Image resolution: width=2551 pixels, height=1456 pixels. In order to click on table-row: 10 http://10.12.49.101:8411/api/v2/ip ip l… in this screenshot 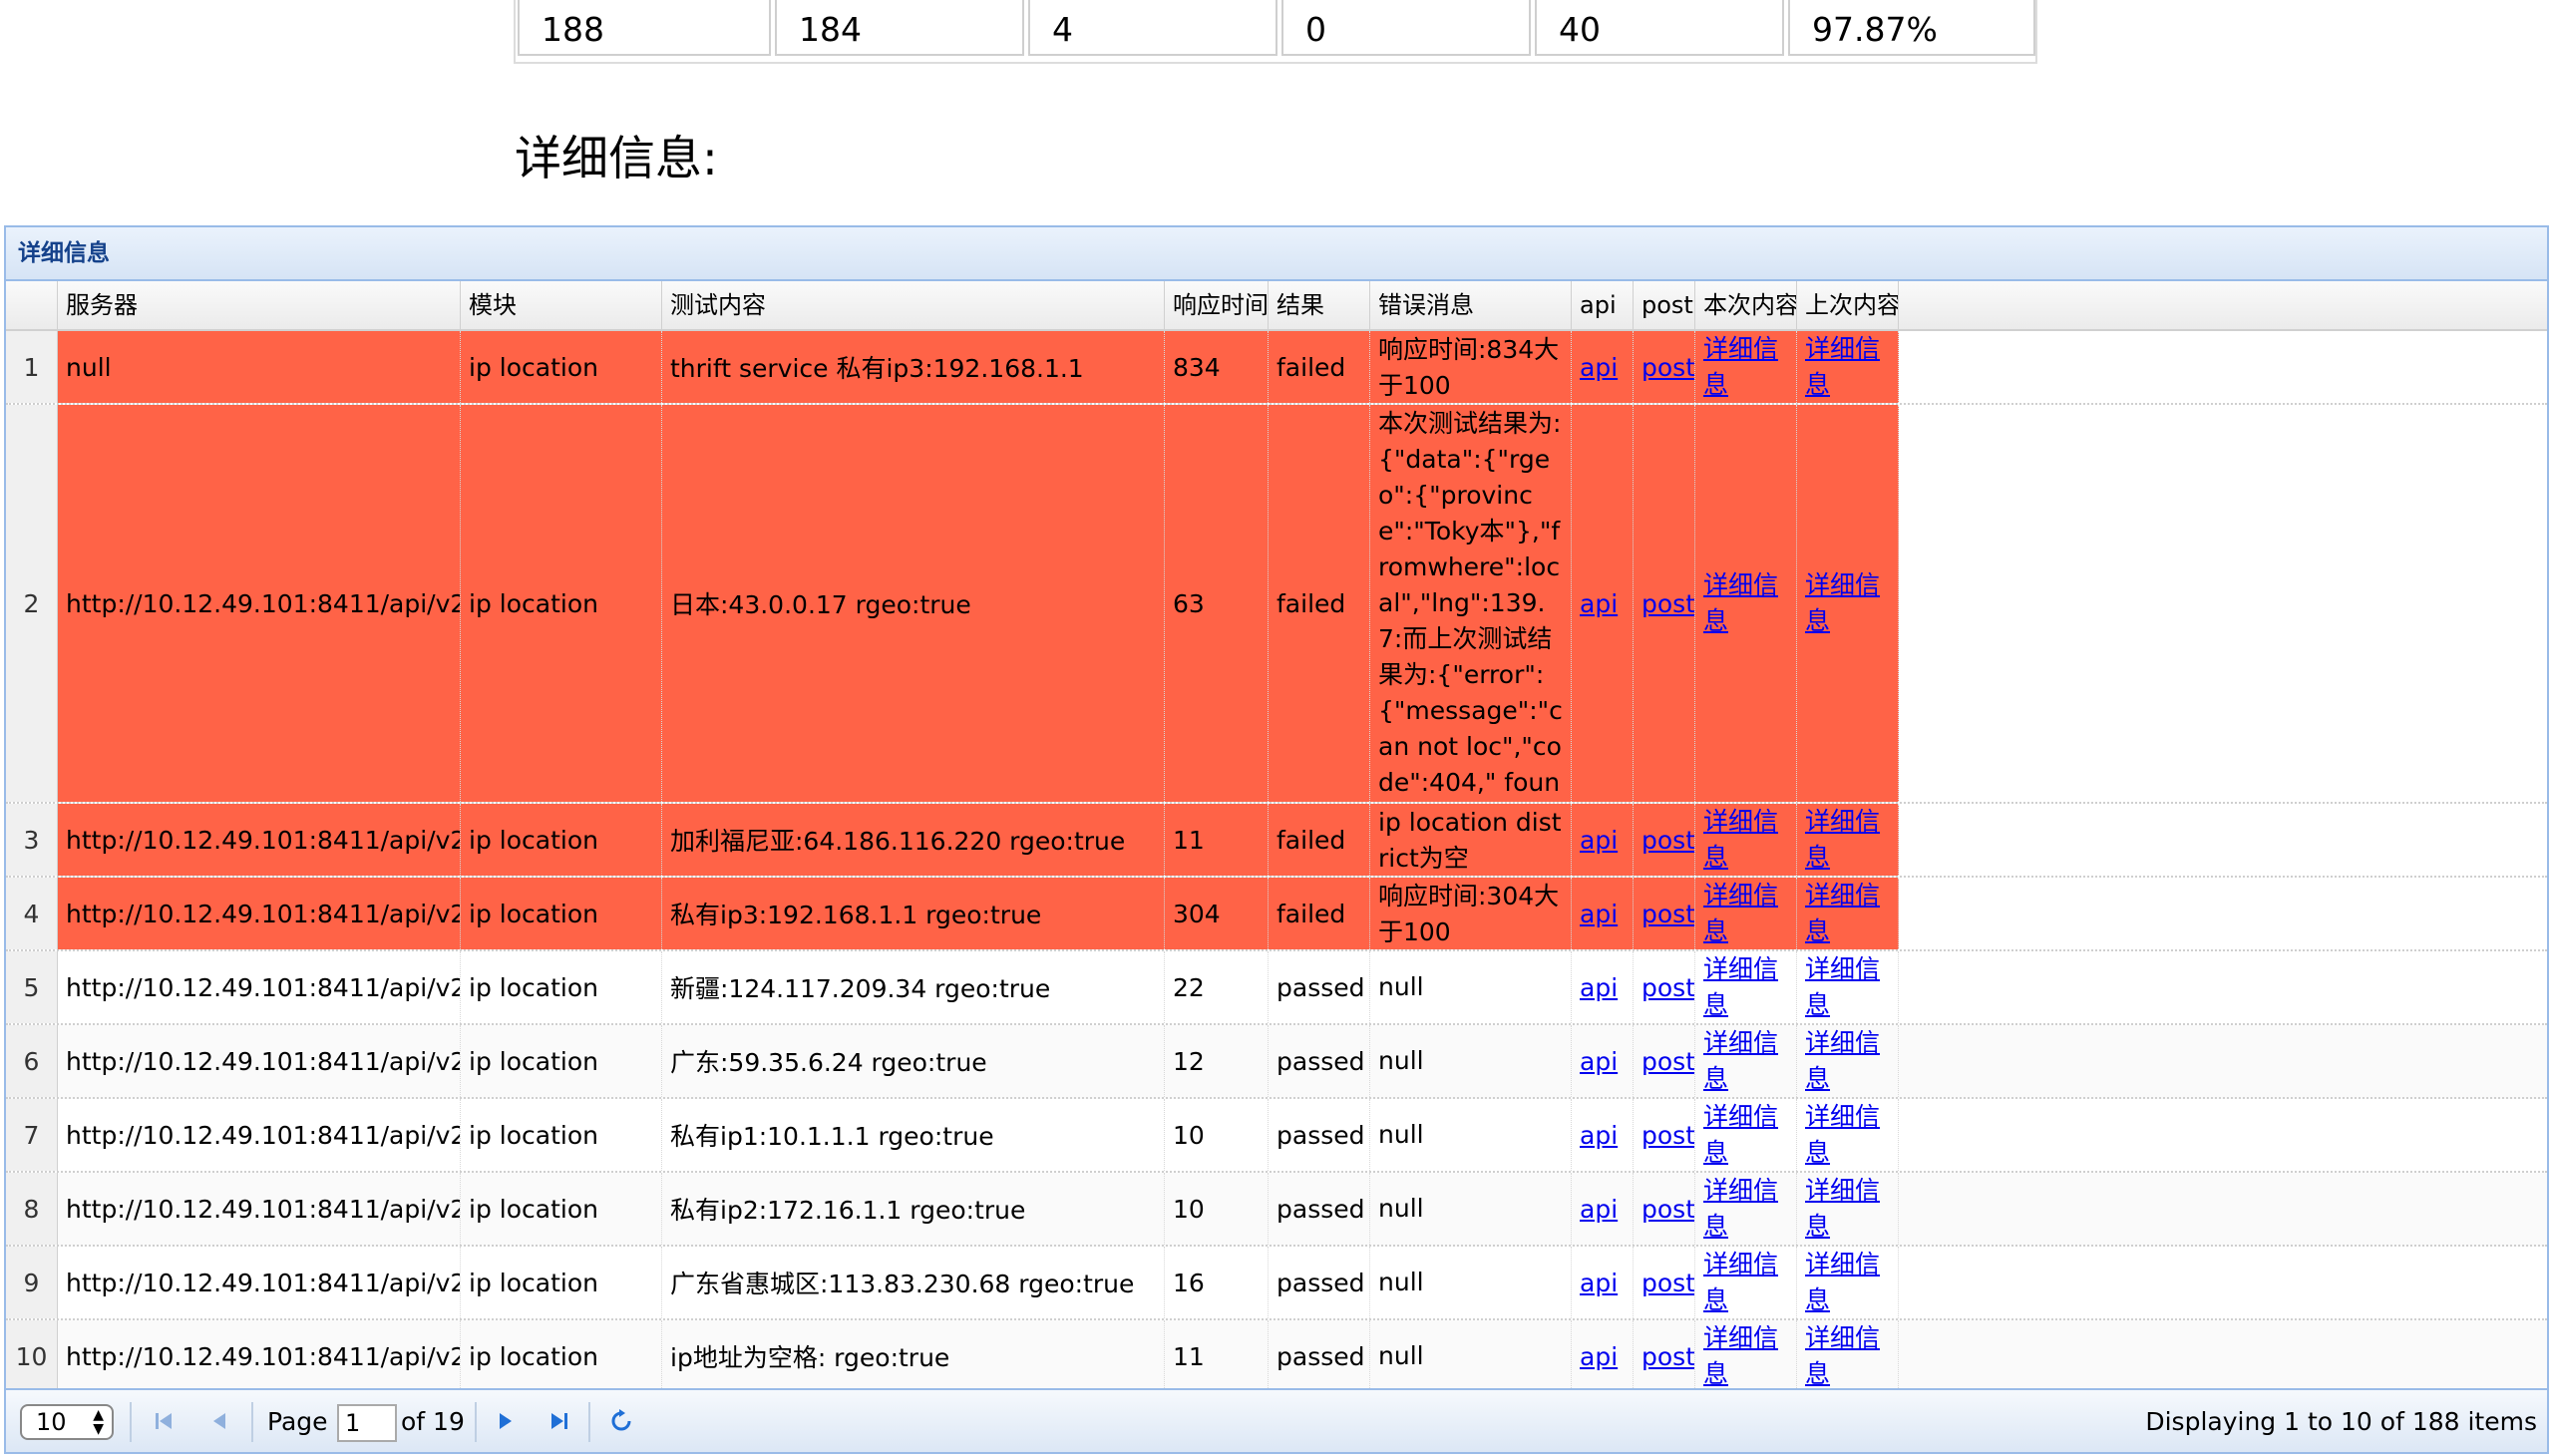, I will do `click(1277, 1357)`.